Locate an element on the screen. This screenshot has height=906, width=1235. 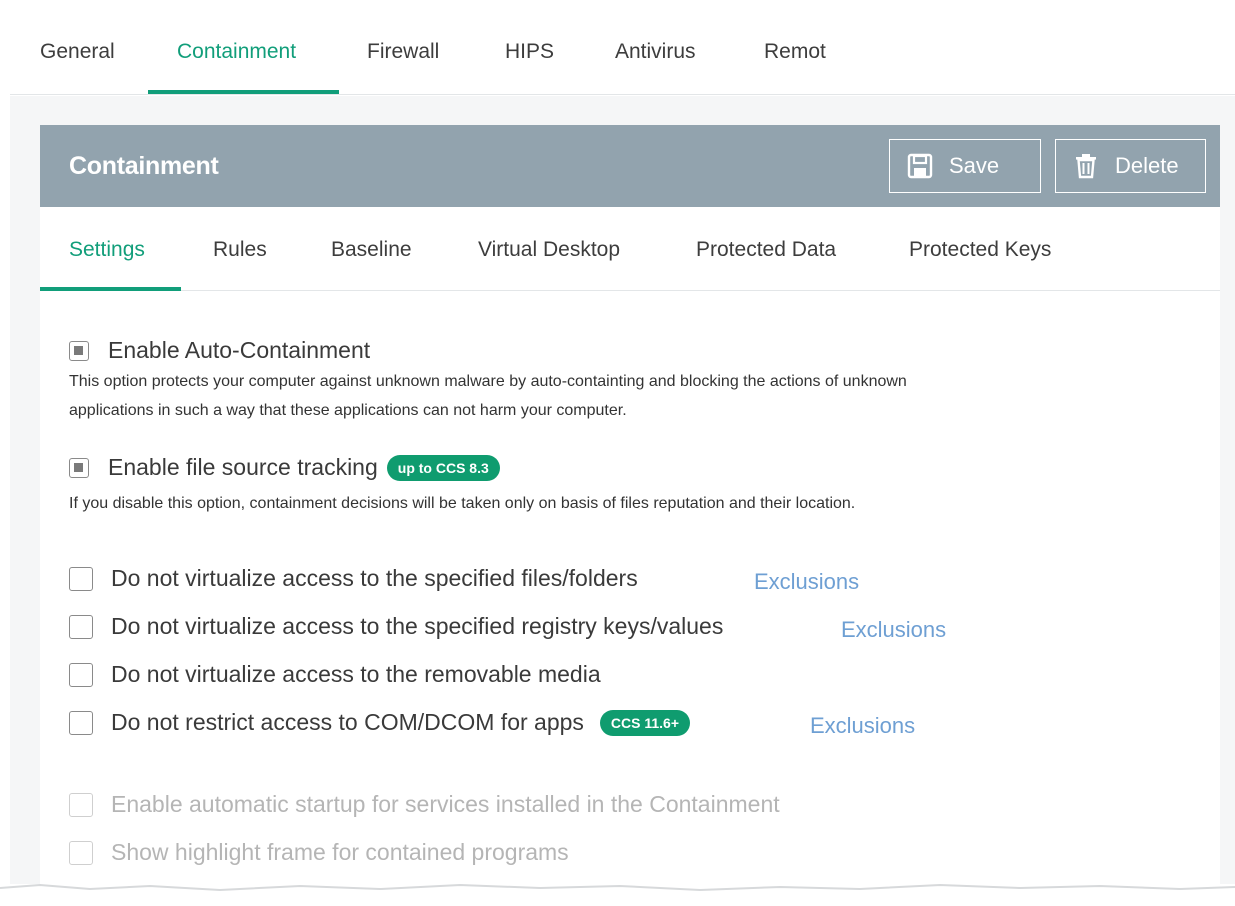
automatic-startup-checkbox is located at coordinates (81, 804).